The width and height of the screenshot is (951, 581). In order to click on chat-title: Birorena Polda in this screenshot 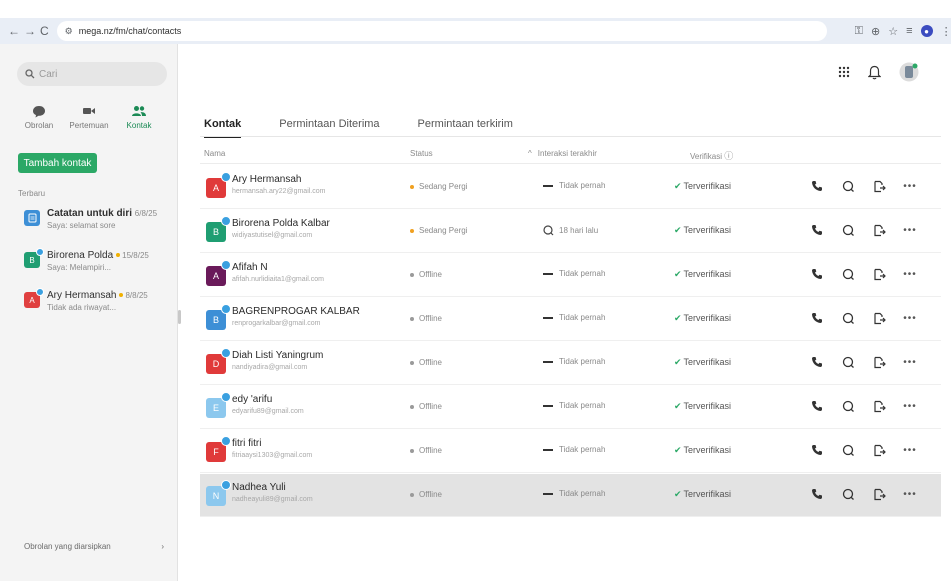, I will do `click(80, 255)`.